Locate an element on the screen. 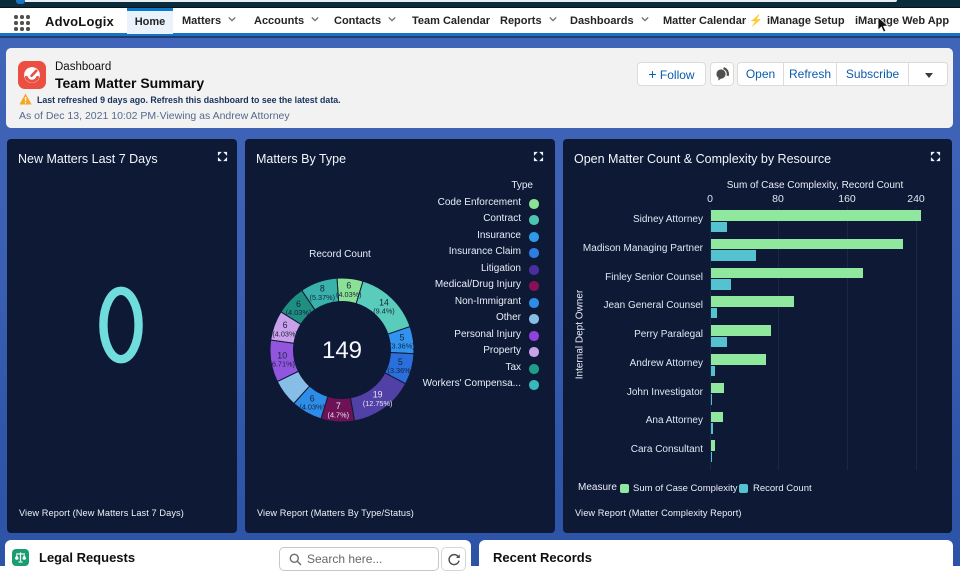  svg-text: (9.4%) is located at coordinates (384, 311).